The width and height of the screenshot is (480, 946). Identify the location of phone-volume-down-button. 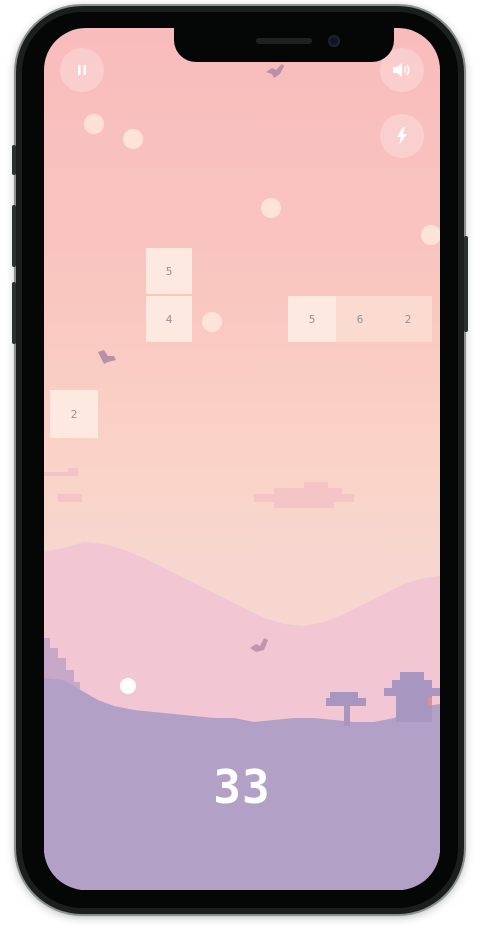
(14, 313).